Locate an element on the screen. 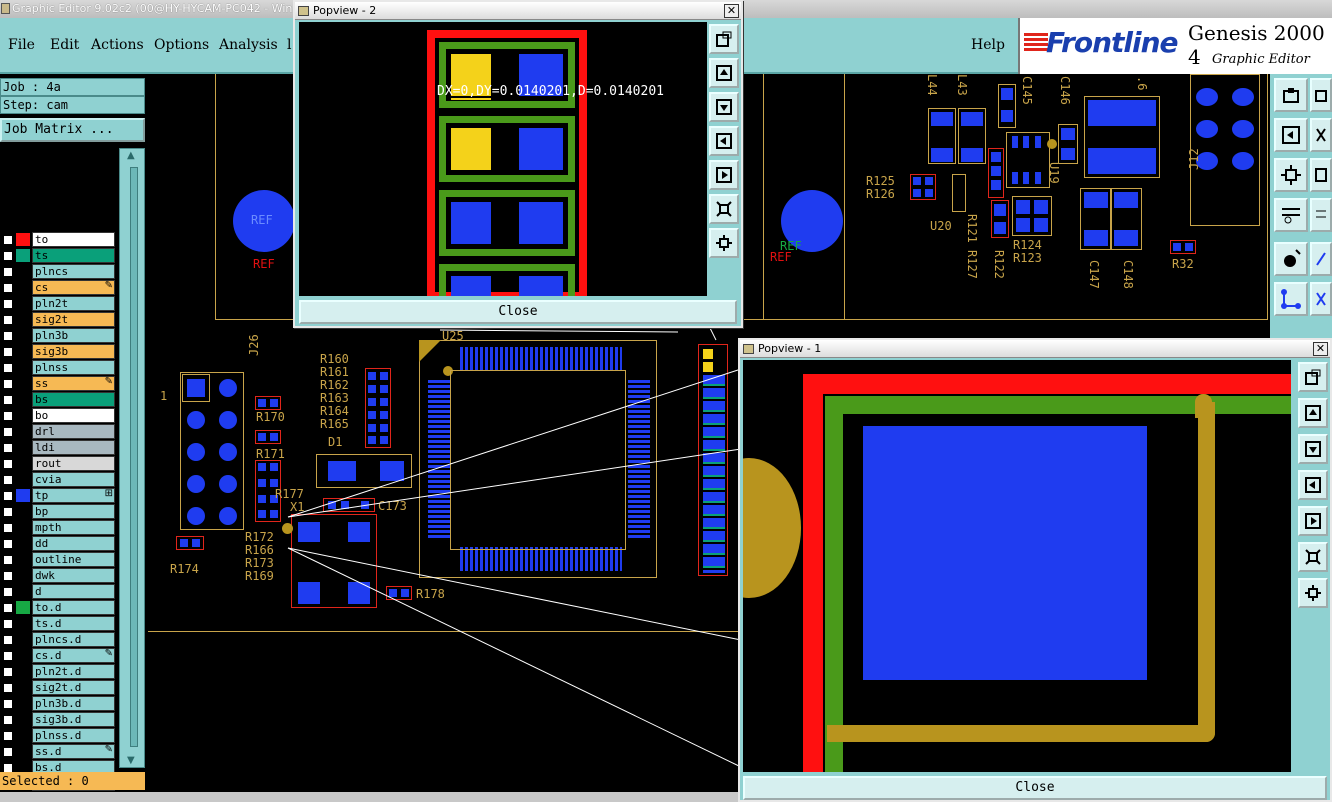 This screenshot has width=1332, height=802. popview-pan-right-button is located at coordinates (1313, 521).